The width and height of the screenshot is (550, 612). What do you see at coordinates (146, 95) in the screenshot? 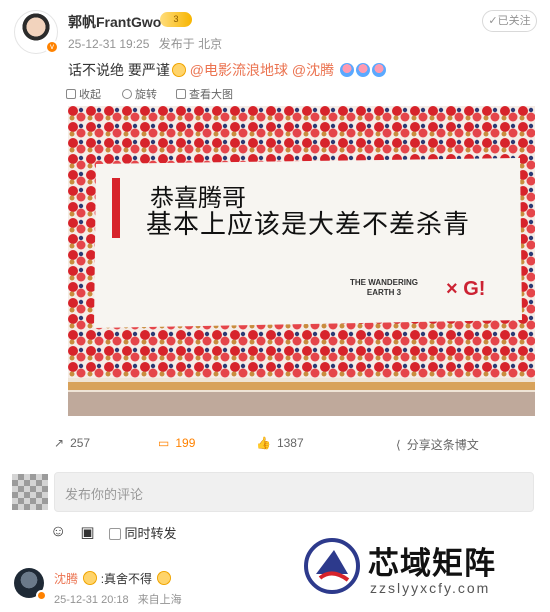
I see `rotate-label: 旋转` at bounding box center [146, 95].